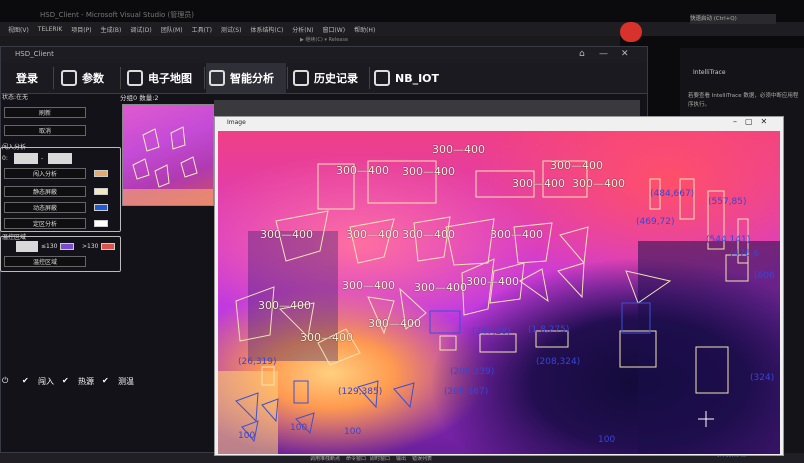 The width and height of the screenshot is (804, 463). What do you see at coordinates (111, 29) in the screenshot?
I see `vs-menu-item: 生成(B)` at bounding box center [111, 29].